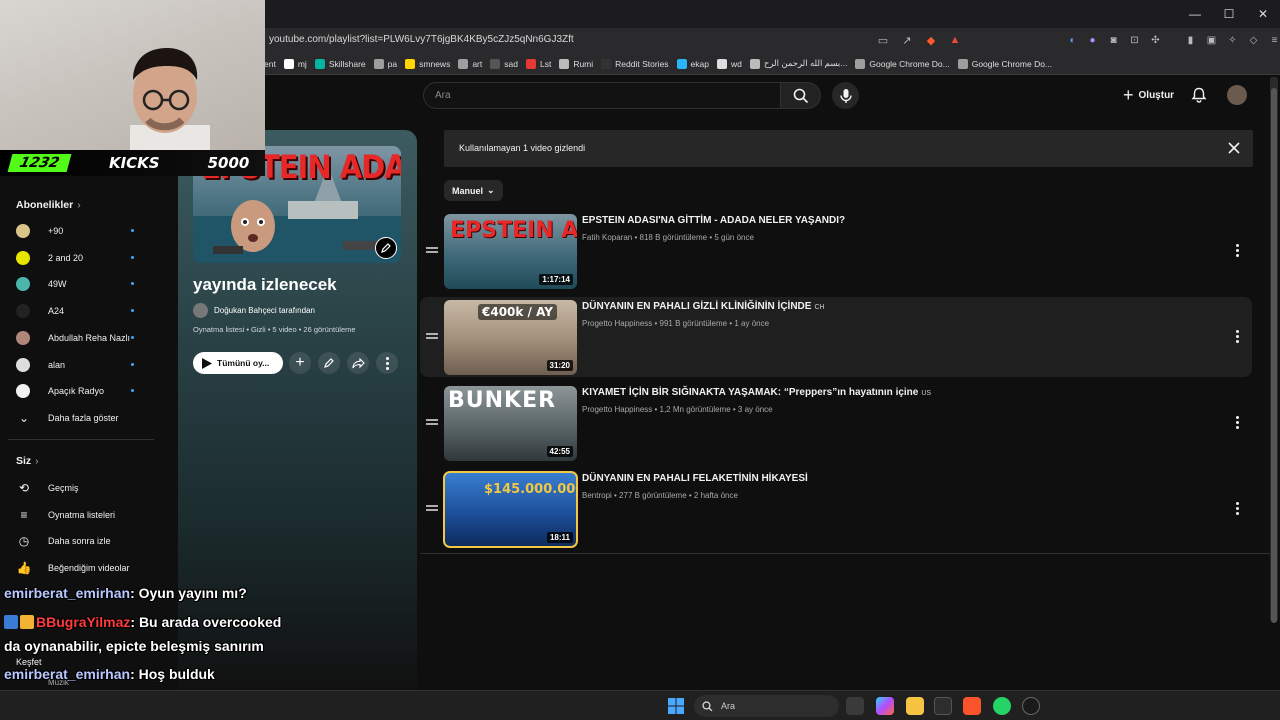  I want to click on bookmark-item: ent, so click(270, 63).